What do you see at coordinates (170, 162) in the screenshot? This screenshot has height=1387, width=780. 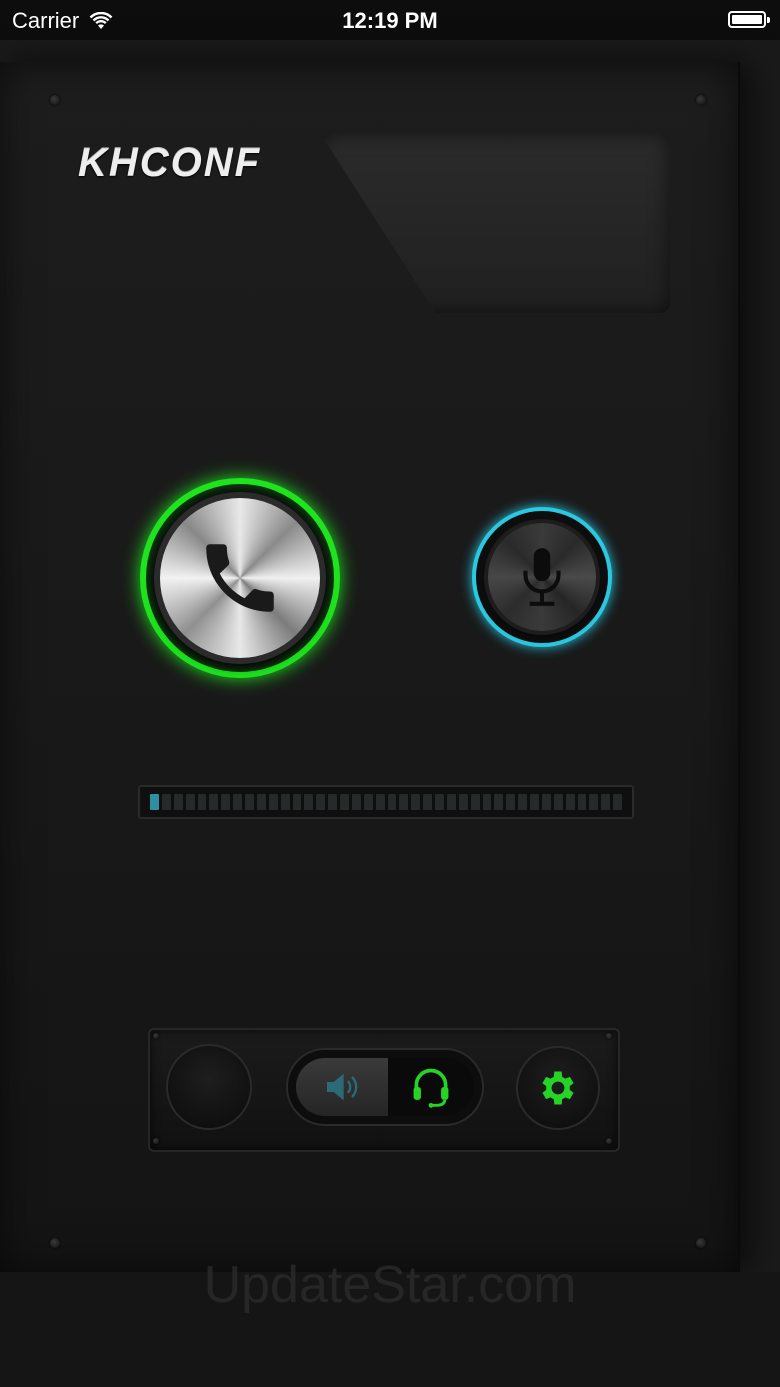 I see `app-logo: KHCONF` at bounding box center [170, 162].